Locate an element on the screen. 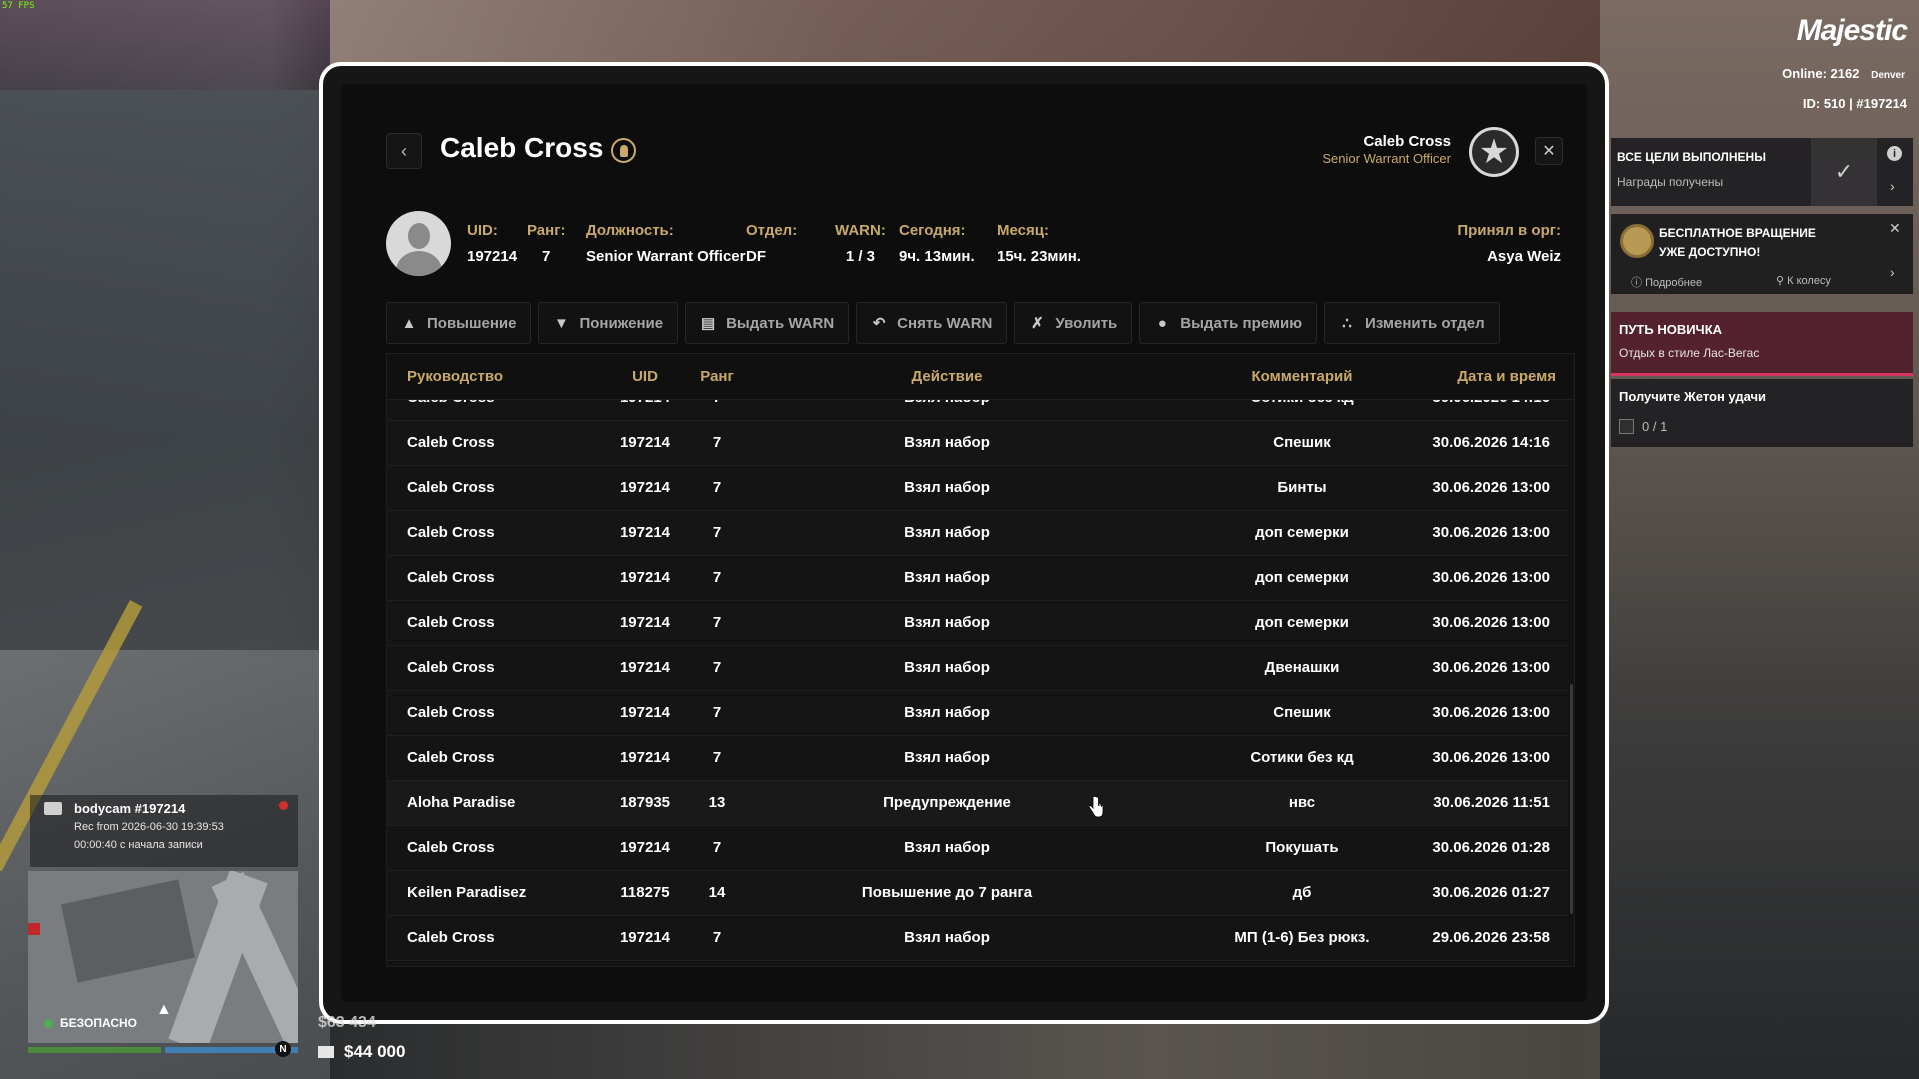  cell-comment: Сотики без кд is located at coordinates (1302, 757).